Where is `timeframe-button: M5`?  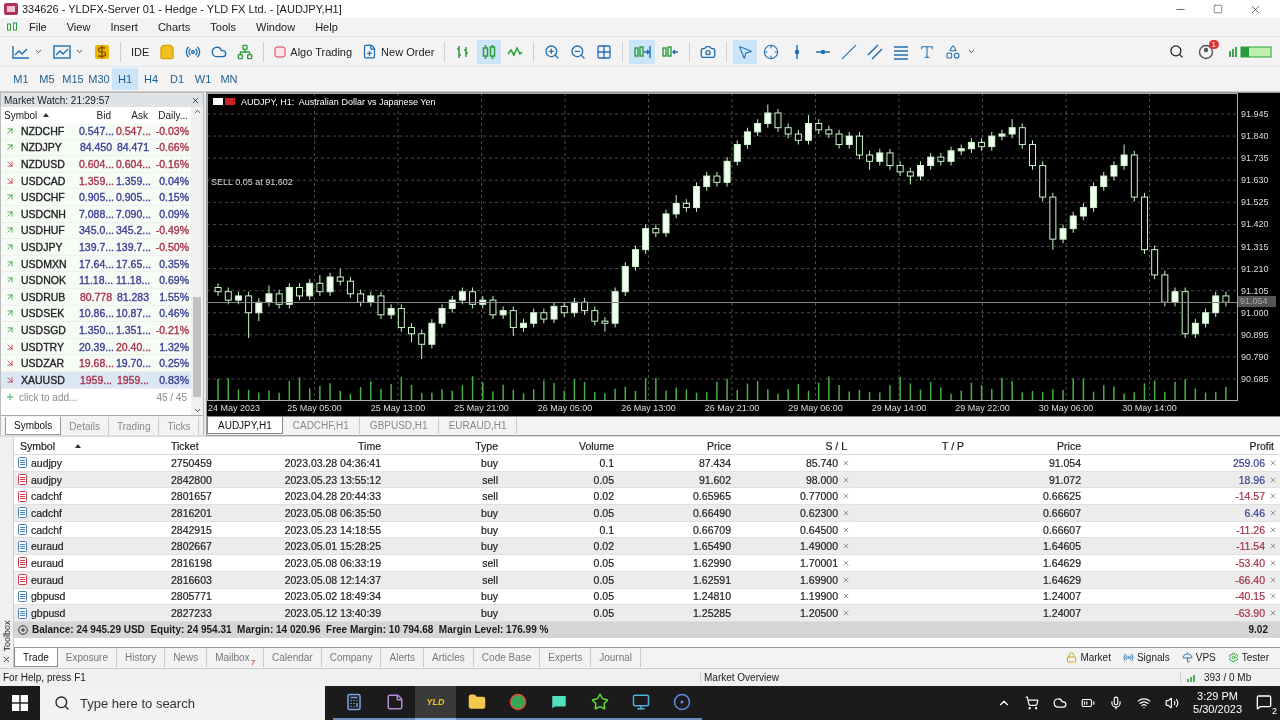
timeframe-button: M5 is located at coordinates (47, 79).